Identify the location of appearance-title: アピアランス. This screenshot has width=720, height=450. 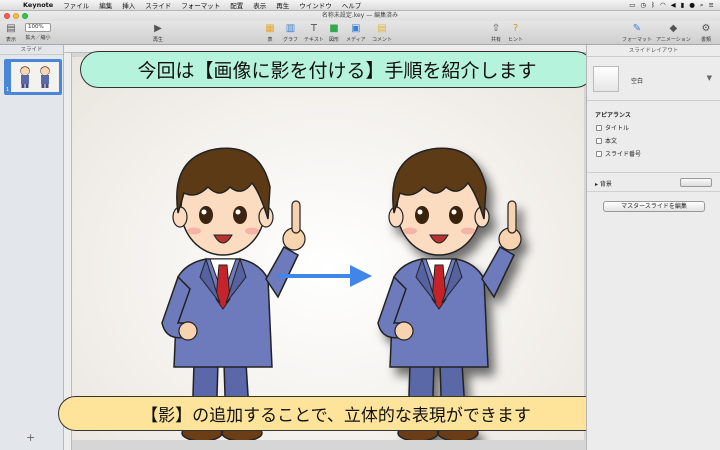
(613, 115).